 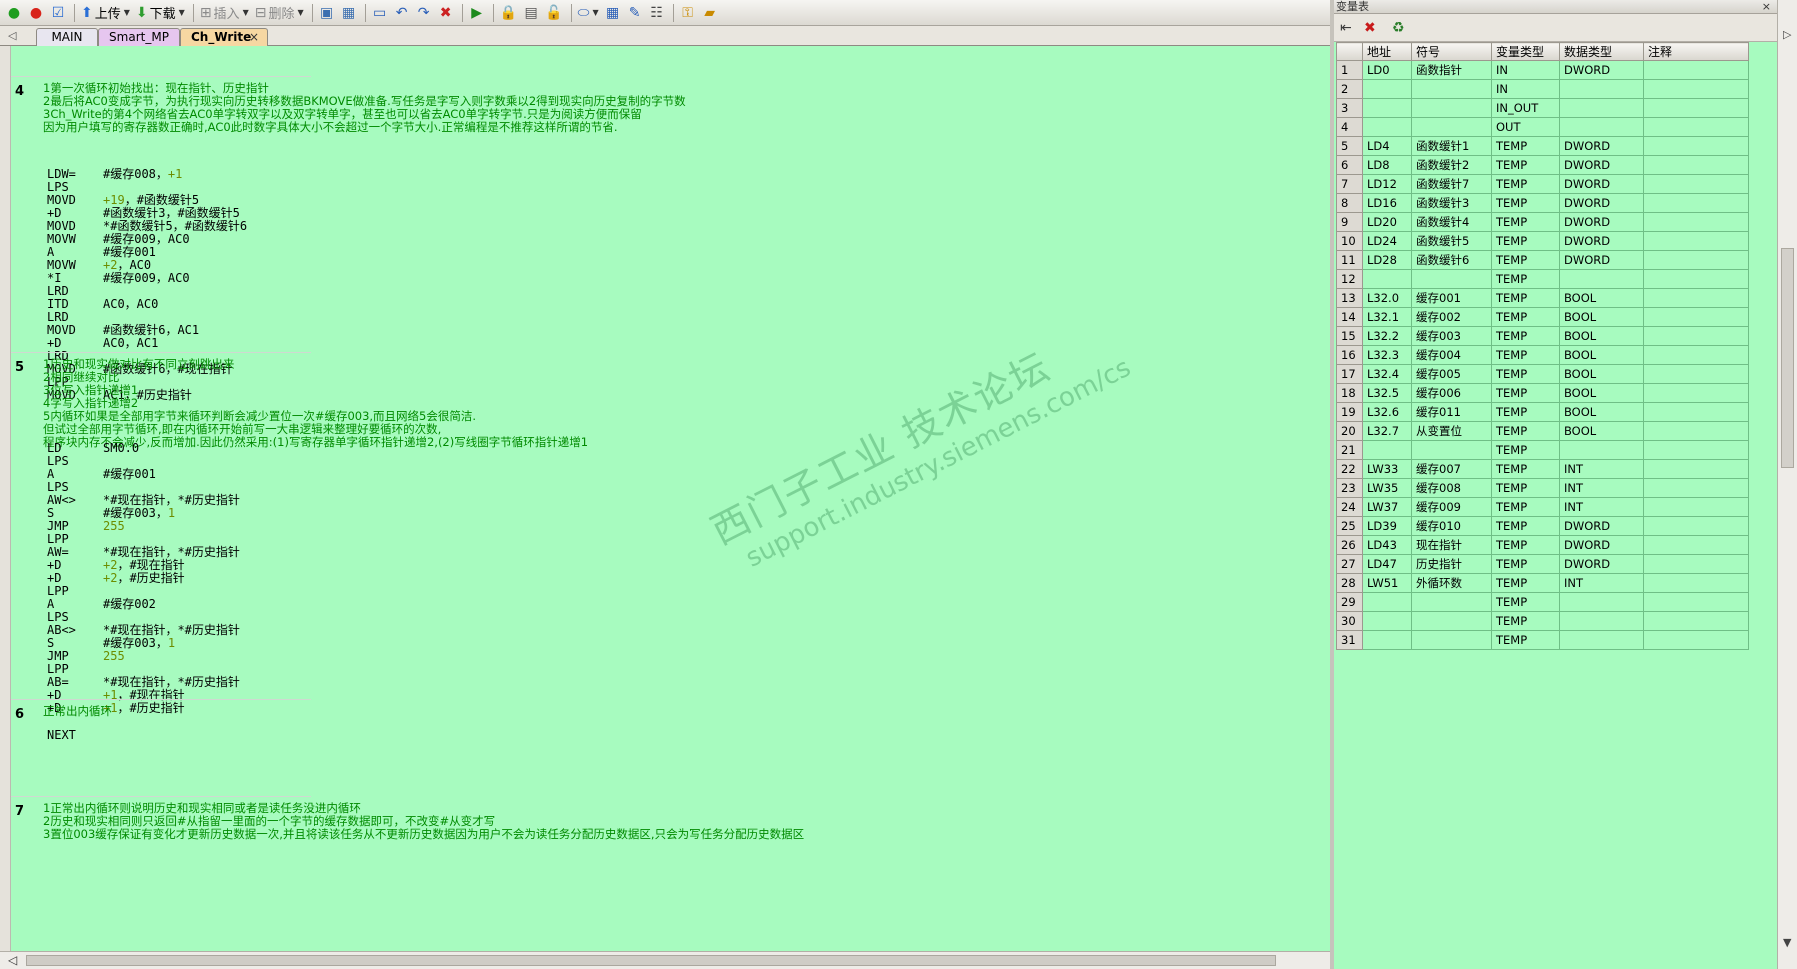 What do you see at coordinates (1387, 222) in the screenshot?
I see `table-cell: LD20` at bounding box center [1387, 222].